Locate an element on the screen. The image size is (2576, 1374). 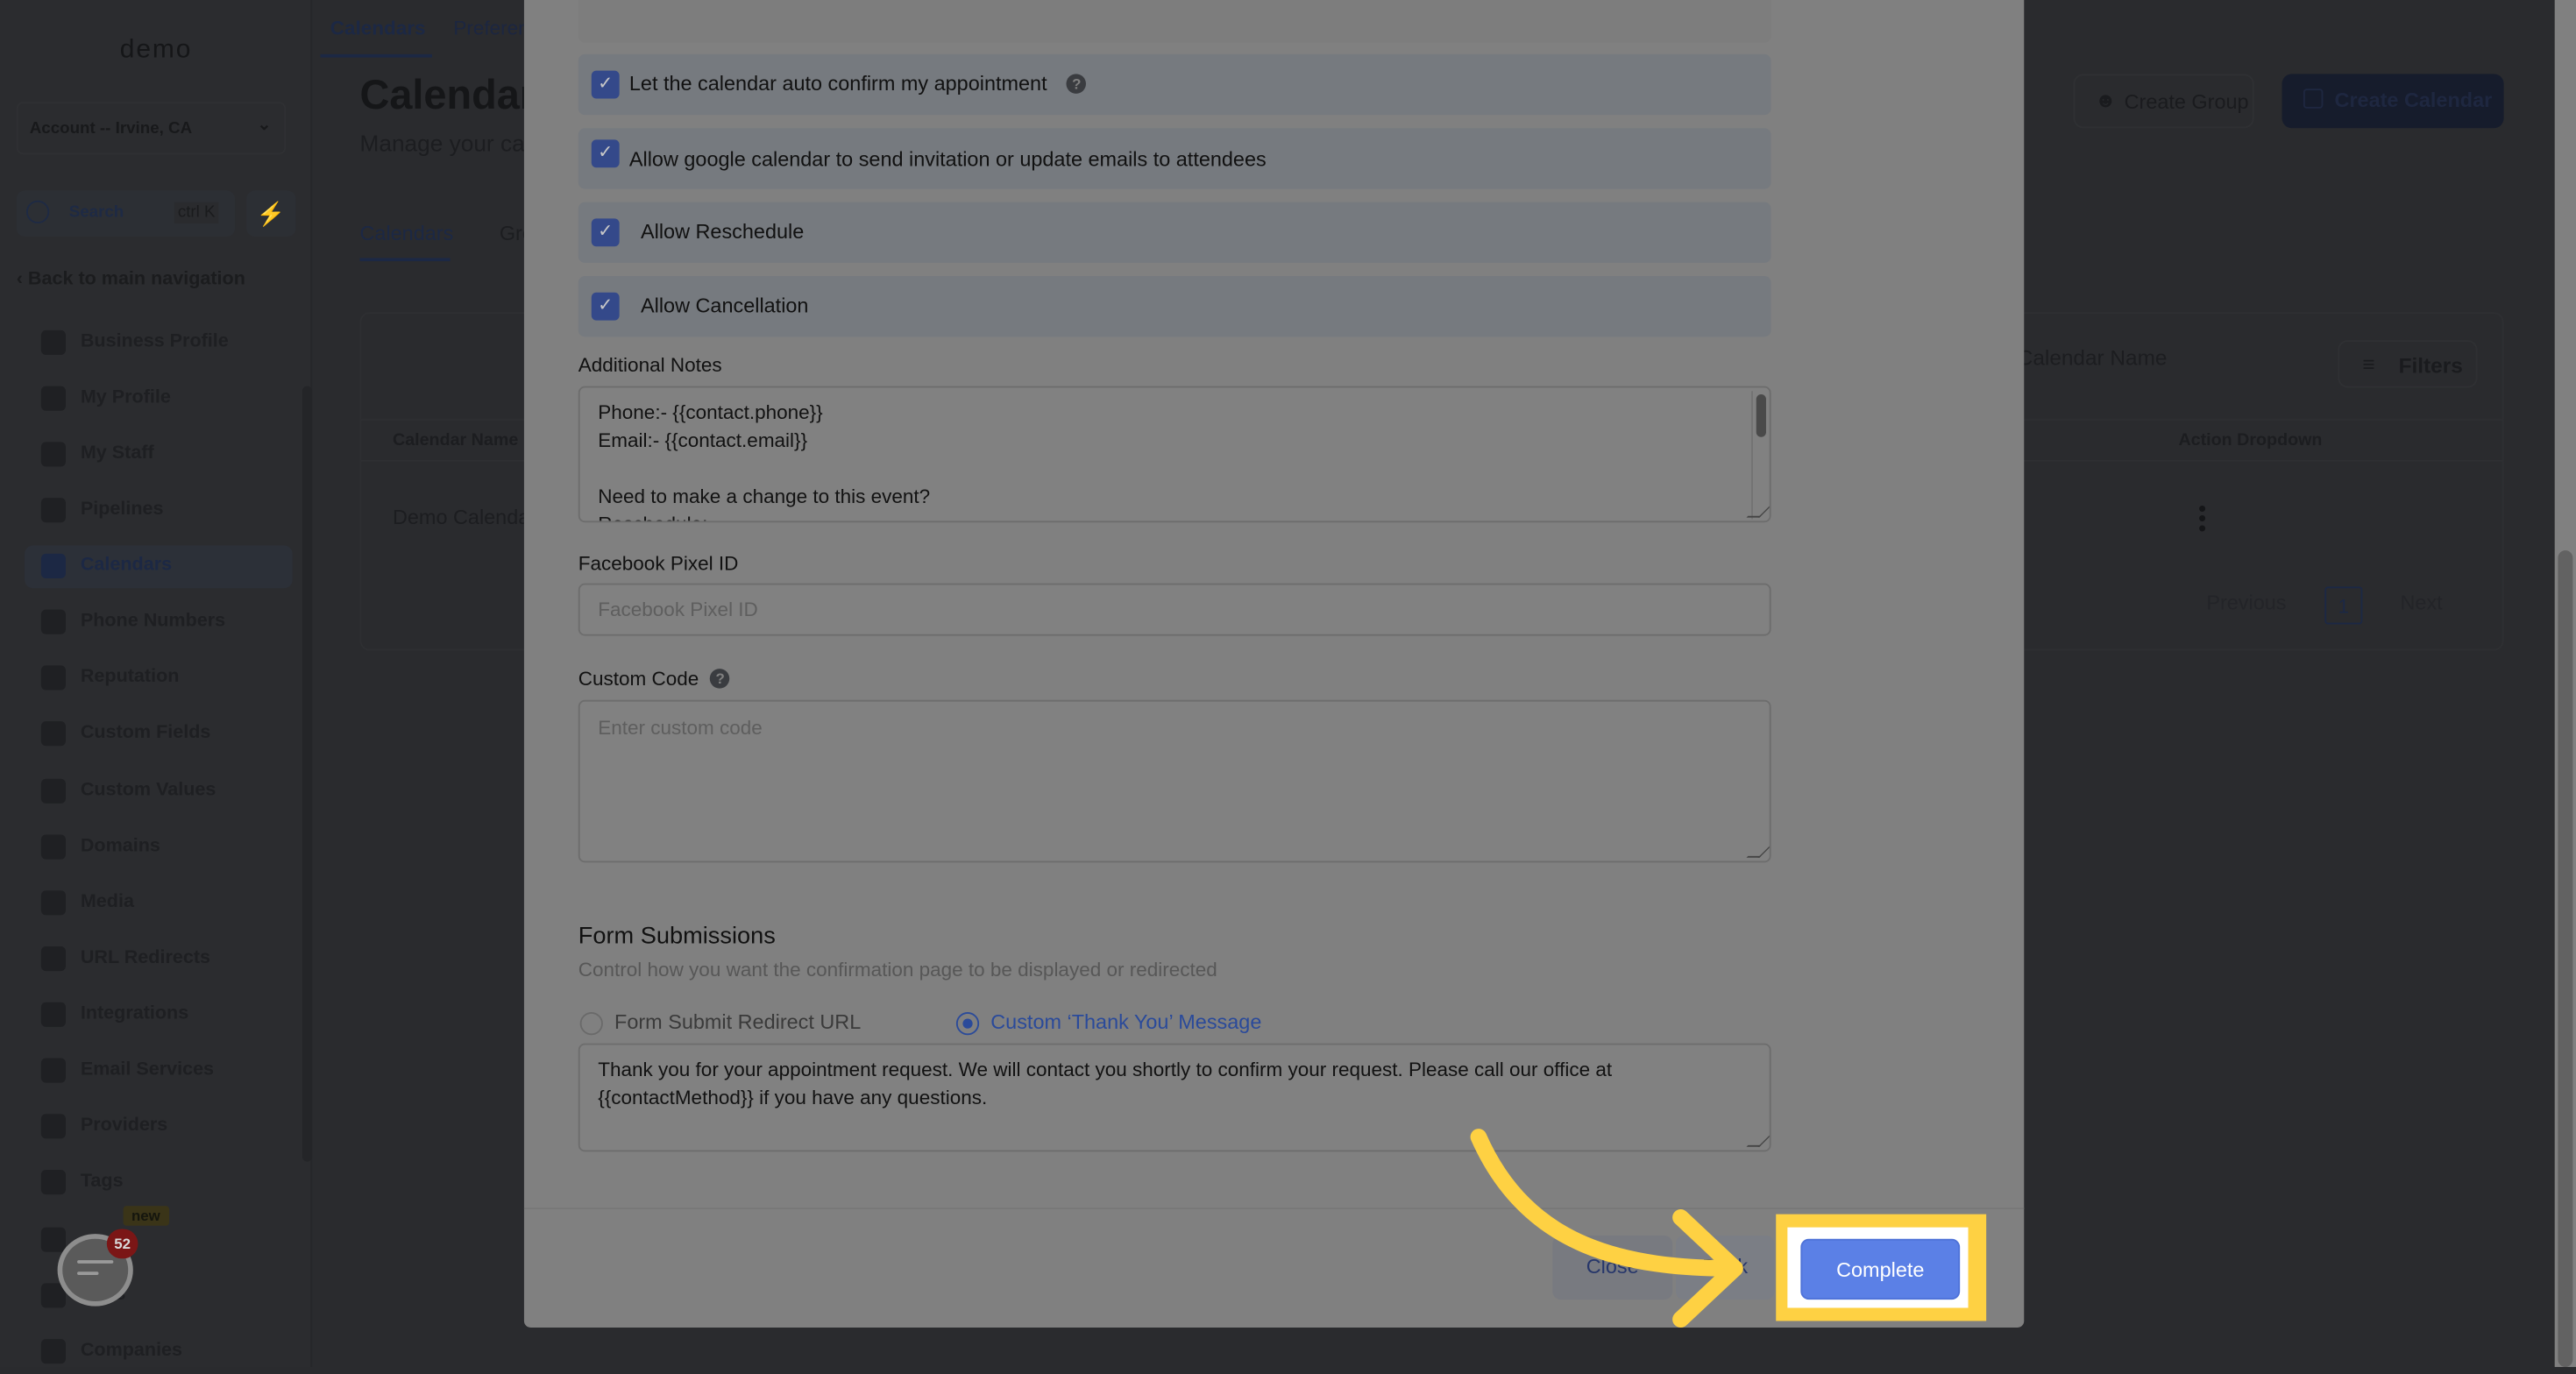
pointer-arrow-icon is located at coordinates (1606, 1228).